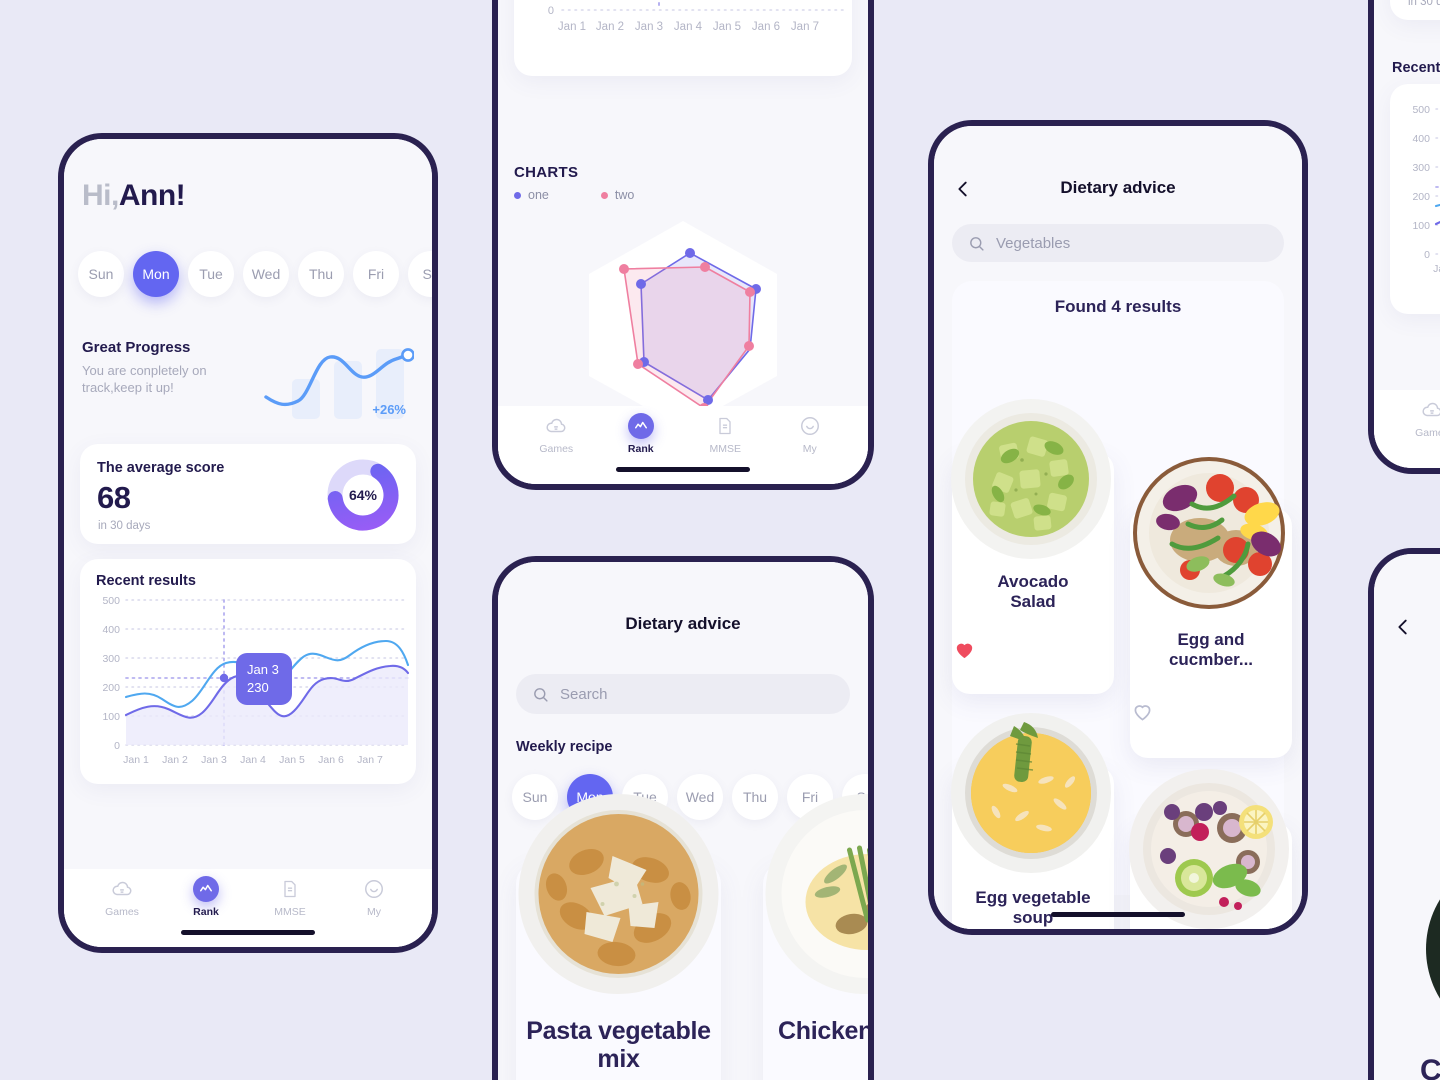  I want to click on recipe-card-pasta: Pasta vegetable mix, so click(618, 937).